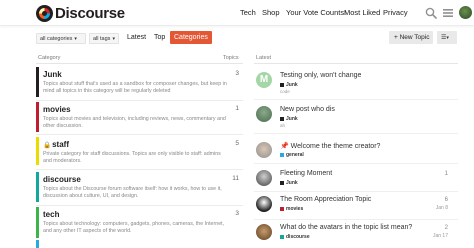 This screenshot has width=474, height=248. Describe the element at coordinates (395, 12) in the screenshot. I see `nav-link-privacy: Privacy` at that location.